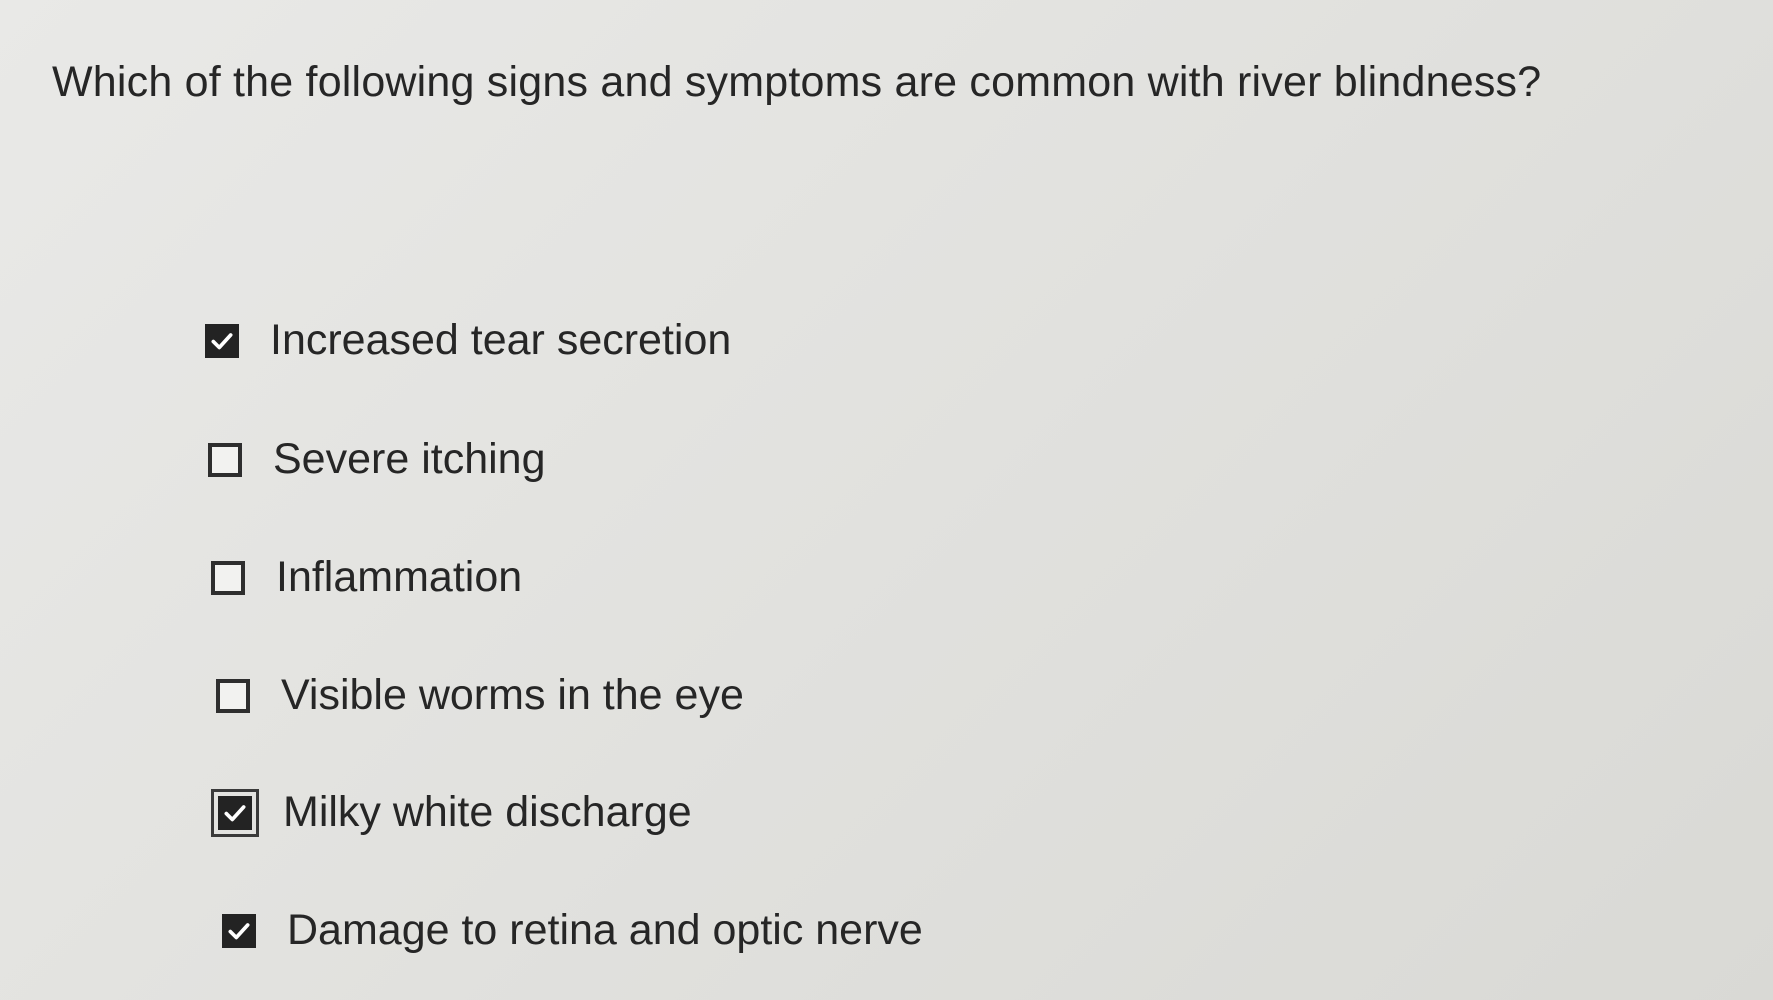  I want to click on option-damage-retina-optic-nerve: Damage to retina and optic nerve, so click(572, 930).